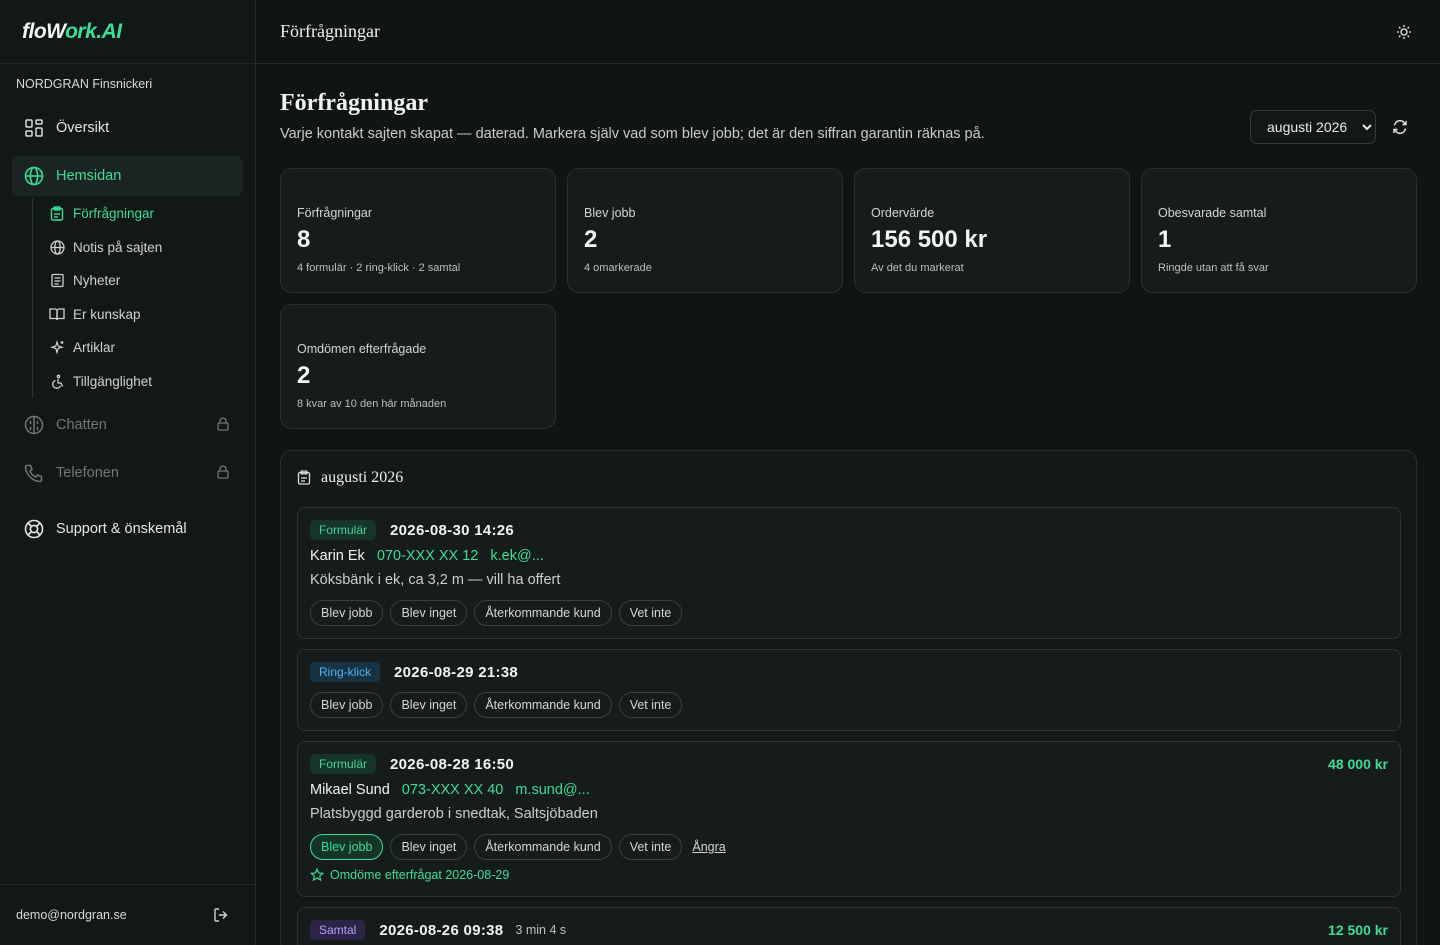 The image size is (1440, 945). I want to click on type-badge: Ring-klick, so click(345, 672).